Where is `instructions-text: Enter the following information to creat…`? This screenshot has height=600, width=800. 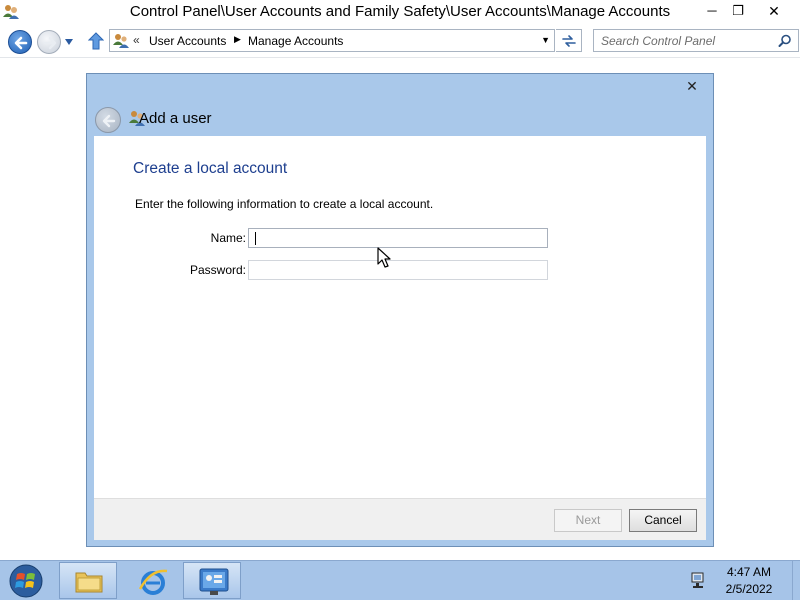 instructions-text: Enter the following information to creat… is located at coordinates (284, 204).